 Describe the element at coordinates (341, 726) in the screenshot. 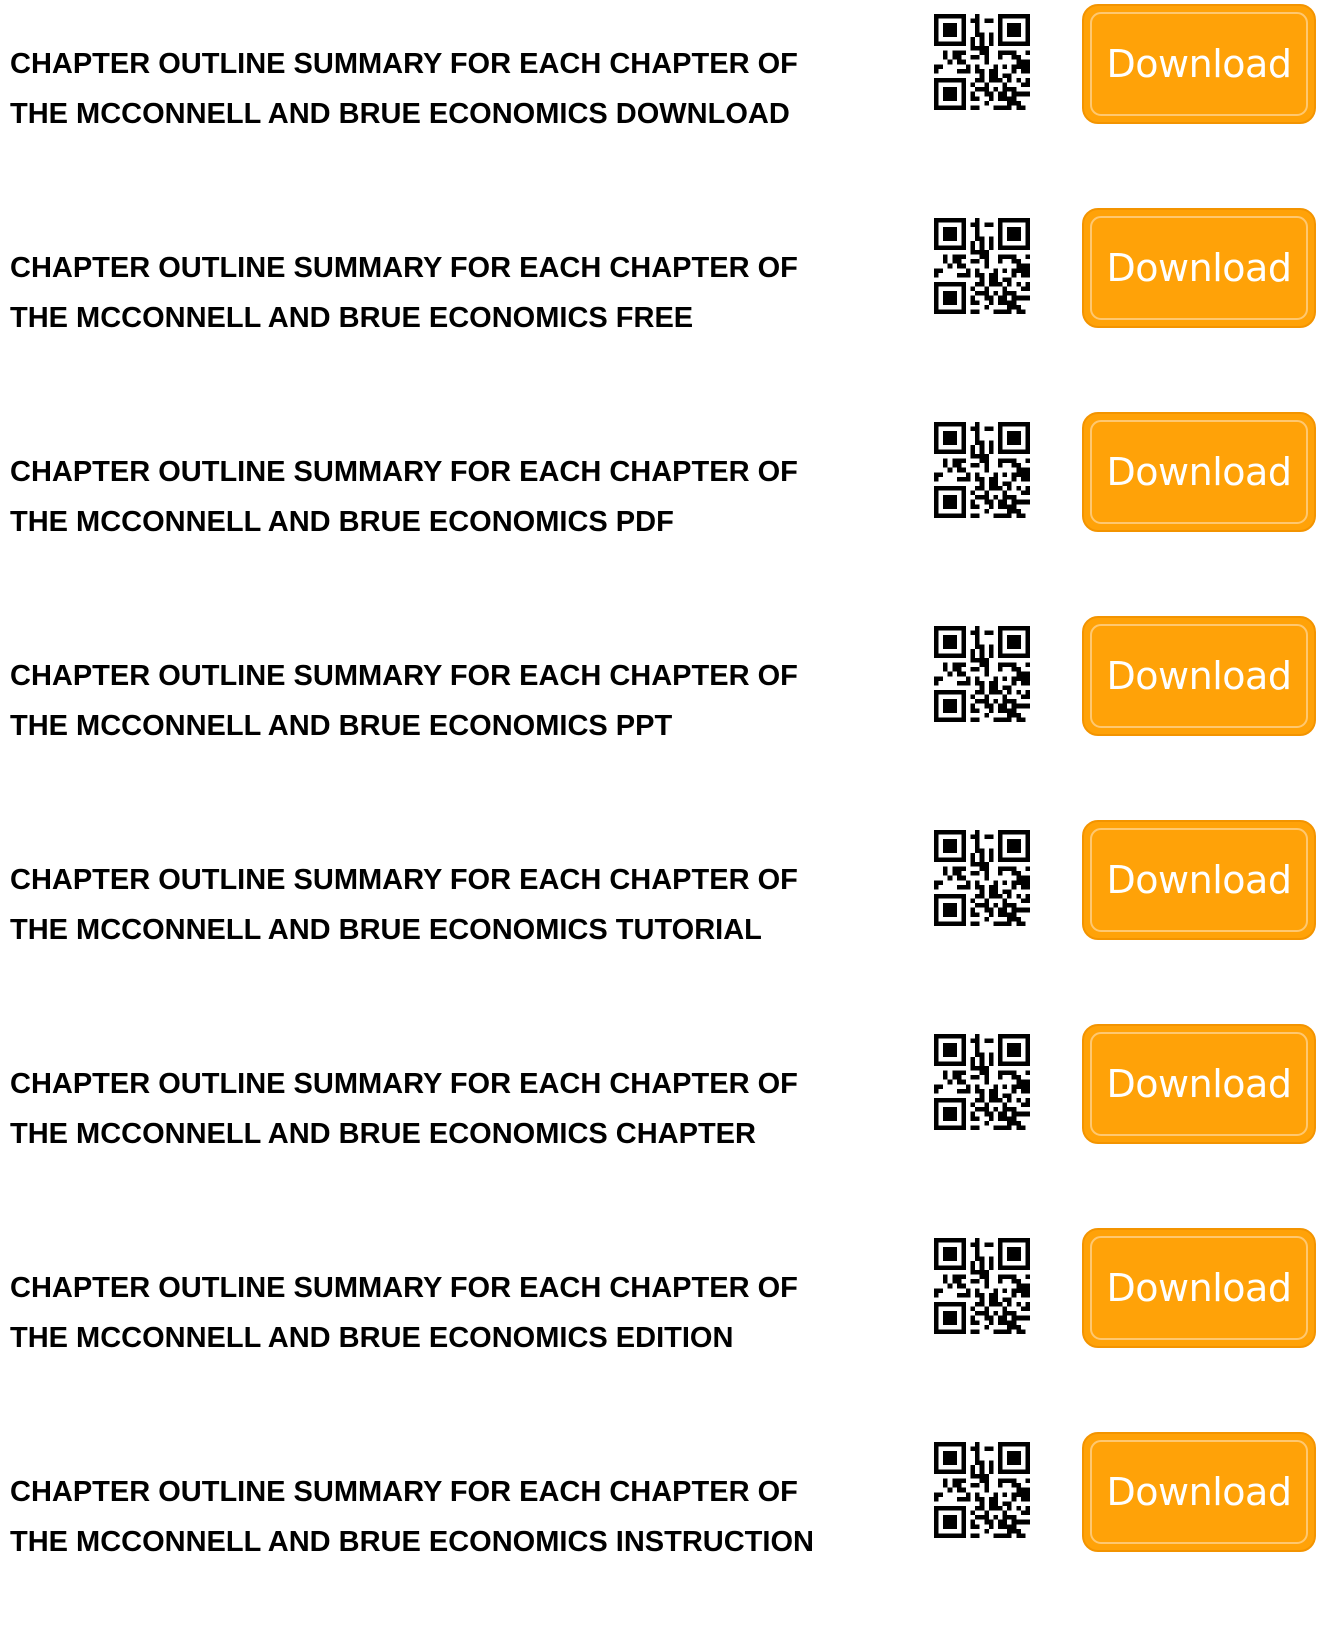

I see `entry-title-line2: THE MCCONNELL AND BRUE ECONOMICS PPT` at that location.